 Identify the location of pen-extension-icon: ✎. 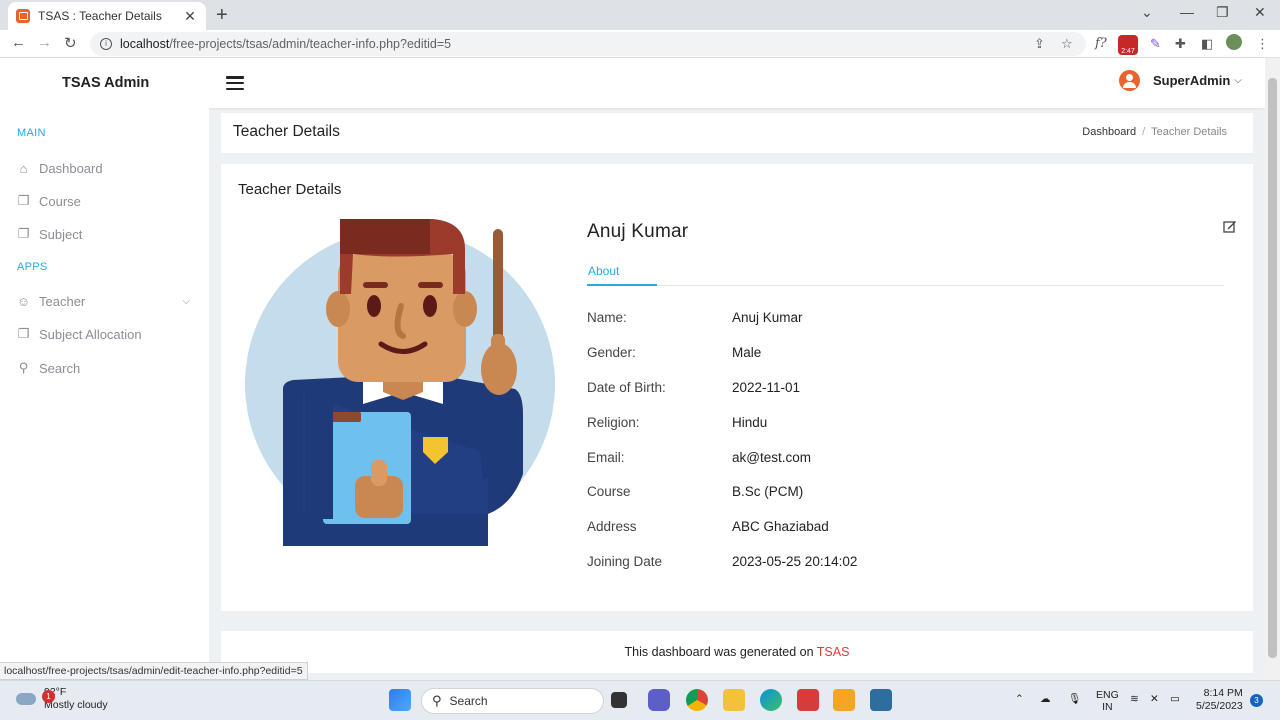
(1155, 44).